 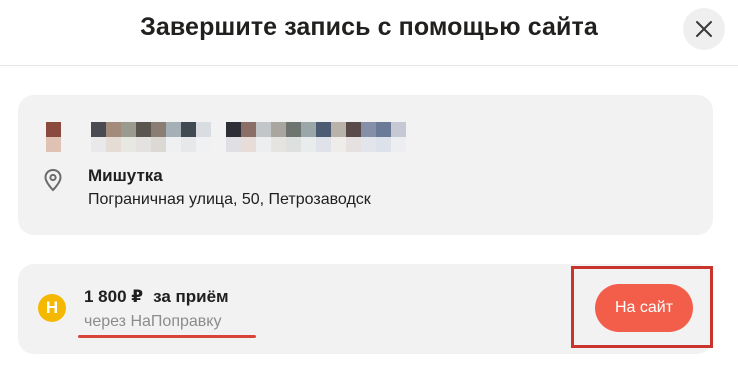 I want to click on close-icon, so click(x=704, y=29).